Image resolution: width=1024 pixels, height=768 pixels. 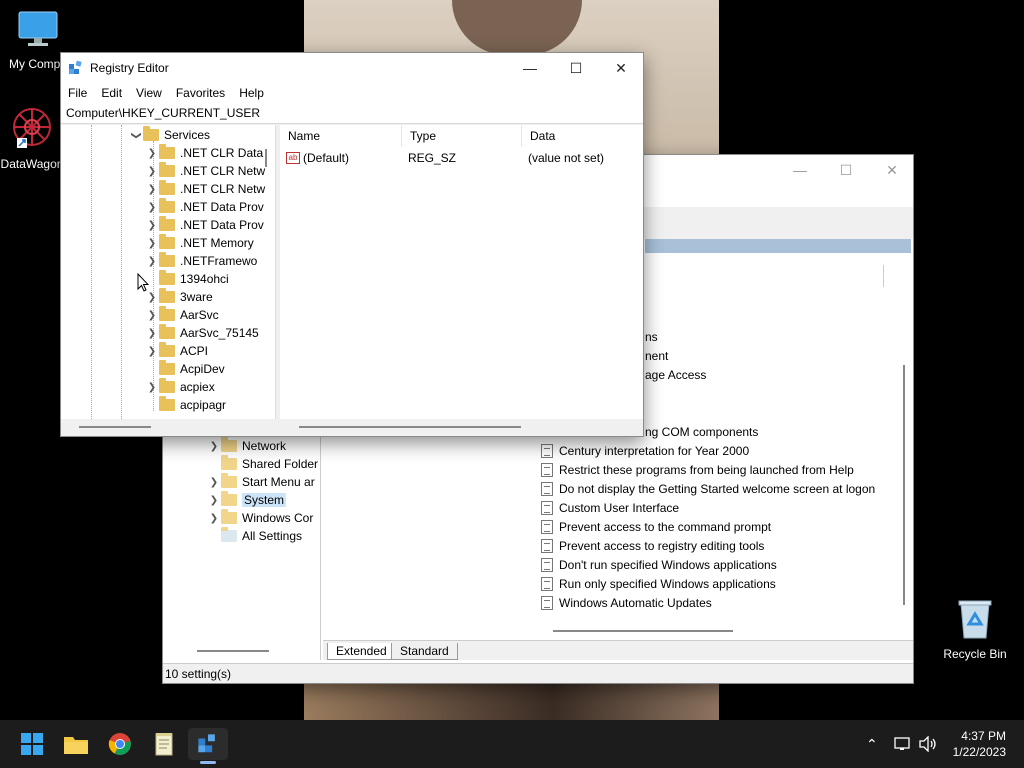 I want to click on gp-tree-item-all-settings: All Settings, so click(x=254, y=536).